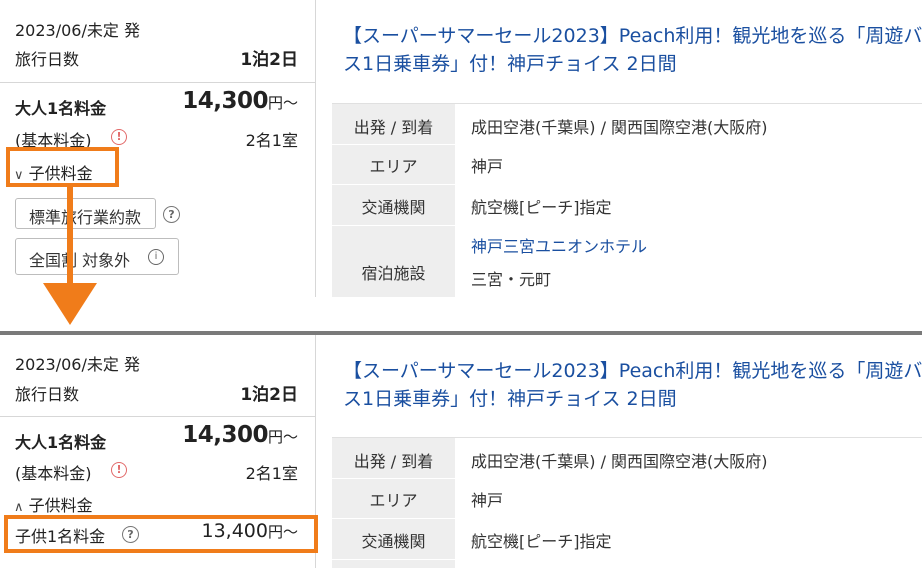  Describe the element at coordinates (70, 304) in the screenshot. I see `arrow-down-icon` at that location.